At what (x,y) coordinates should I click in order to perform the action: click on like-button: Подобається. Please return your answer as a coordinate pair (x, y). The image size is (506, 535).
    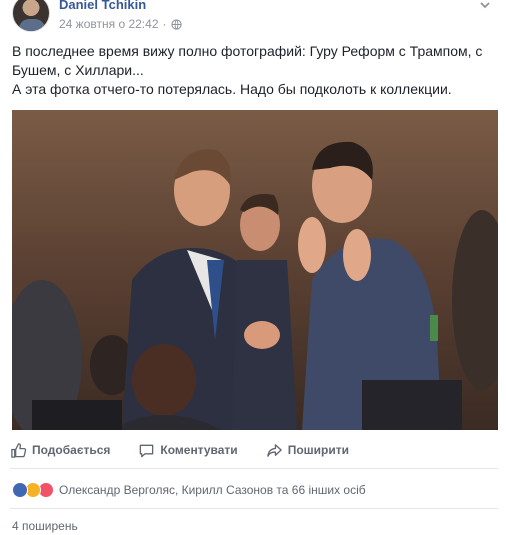
    Looking at the image, I should click on (60, 450).